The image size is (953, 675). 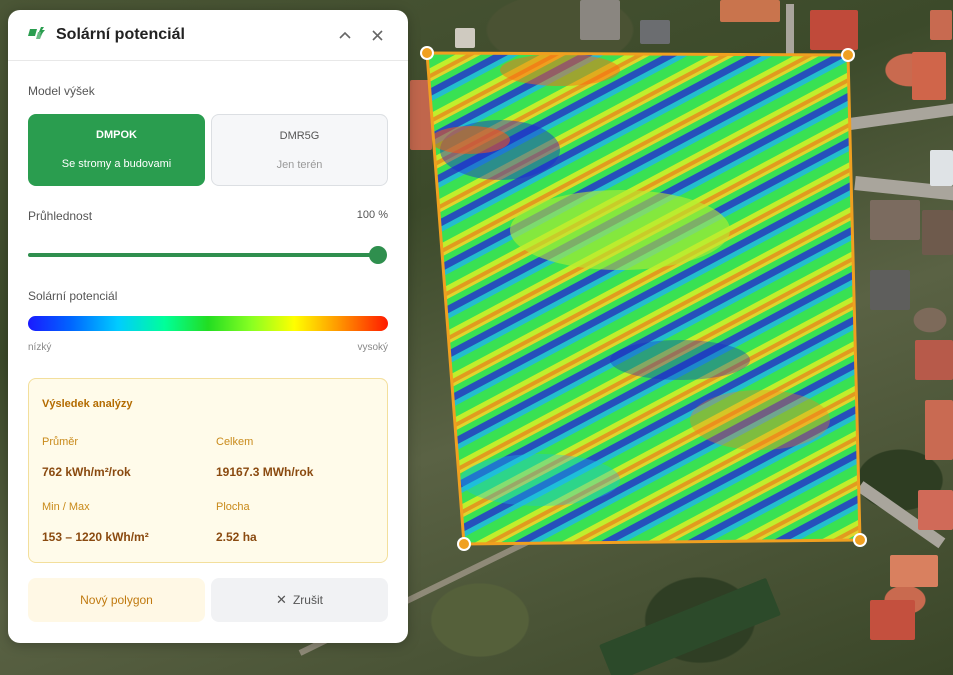 What do you see at coordinates (236, 537) in the screenshot?
I see `area-value: 2.52 ha` at bounding box center [236, 537].